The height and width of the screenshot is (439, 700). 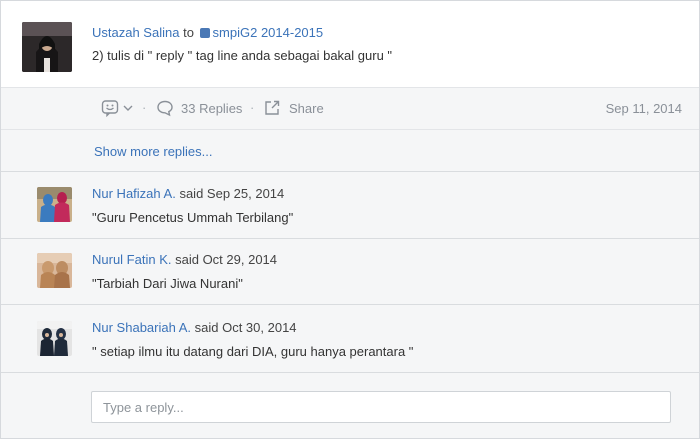 I want to click on reply-header: Nur Shabariah A. said Oct 30, 2014, so click(x=194, y=327).